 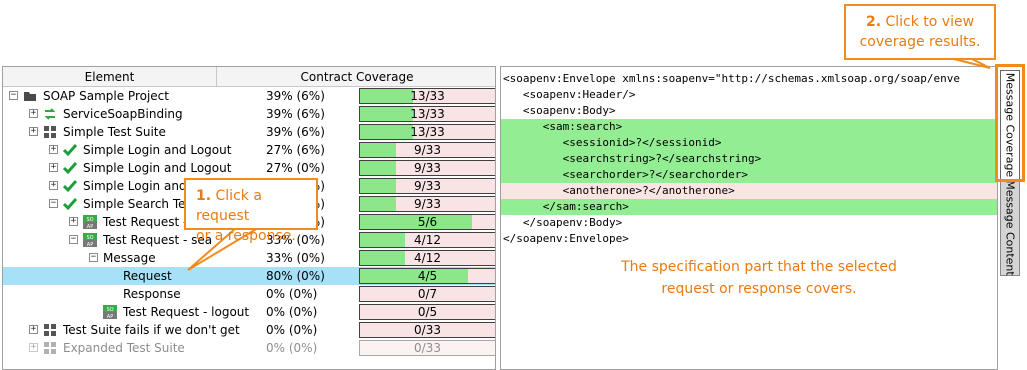 I want to click on column-header-contract-coverage: Contract Coverage, so click(x=356, y=77).